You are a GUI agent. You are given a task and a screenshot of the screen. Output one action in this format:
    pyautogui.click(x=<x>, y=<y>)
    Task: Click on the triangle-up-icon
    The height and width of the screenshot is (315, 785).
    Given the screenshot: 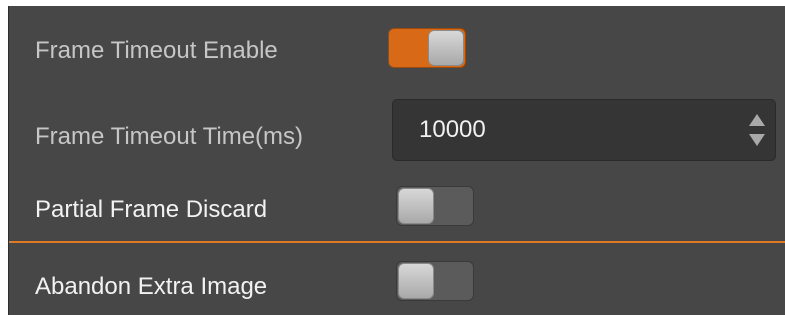 What is the action you would take?
    pyautogui.click(x=757, y=120)
    